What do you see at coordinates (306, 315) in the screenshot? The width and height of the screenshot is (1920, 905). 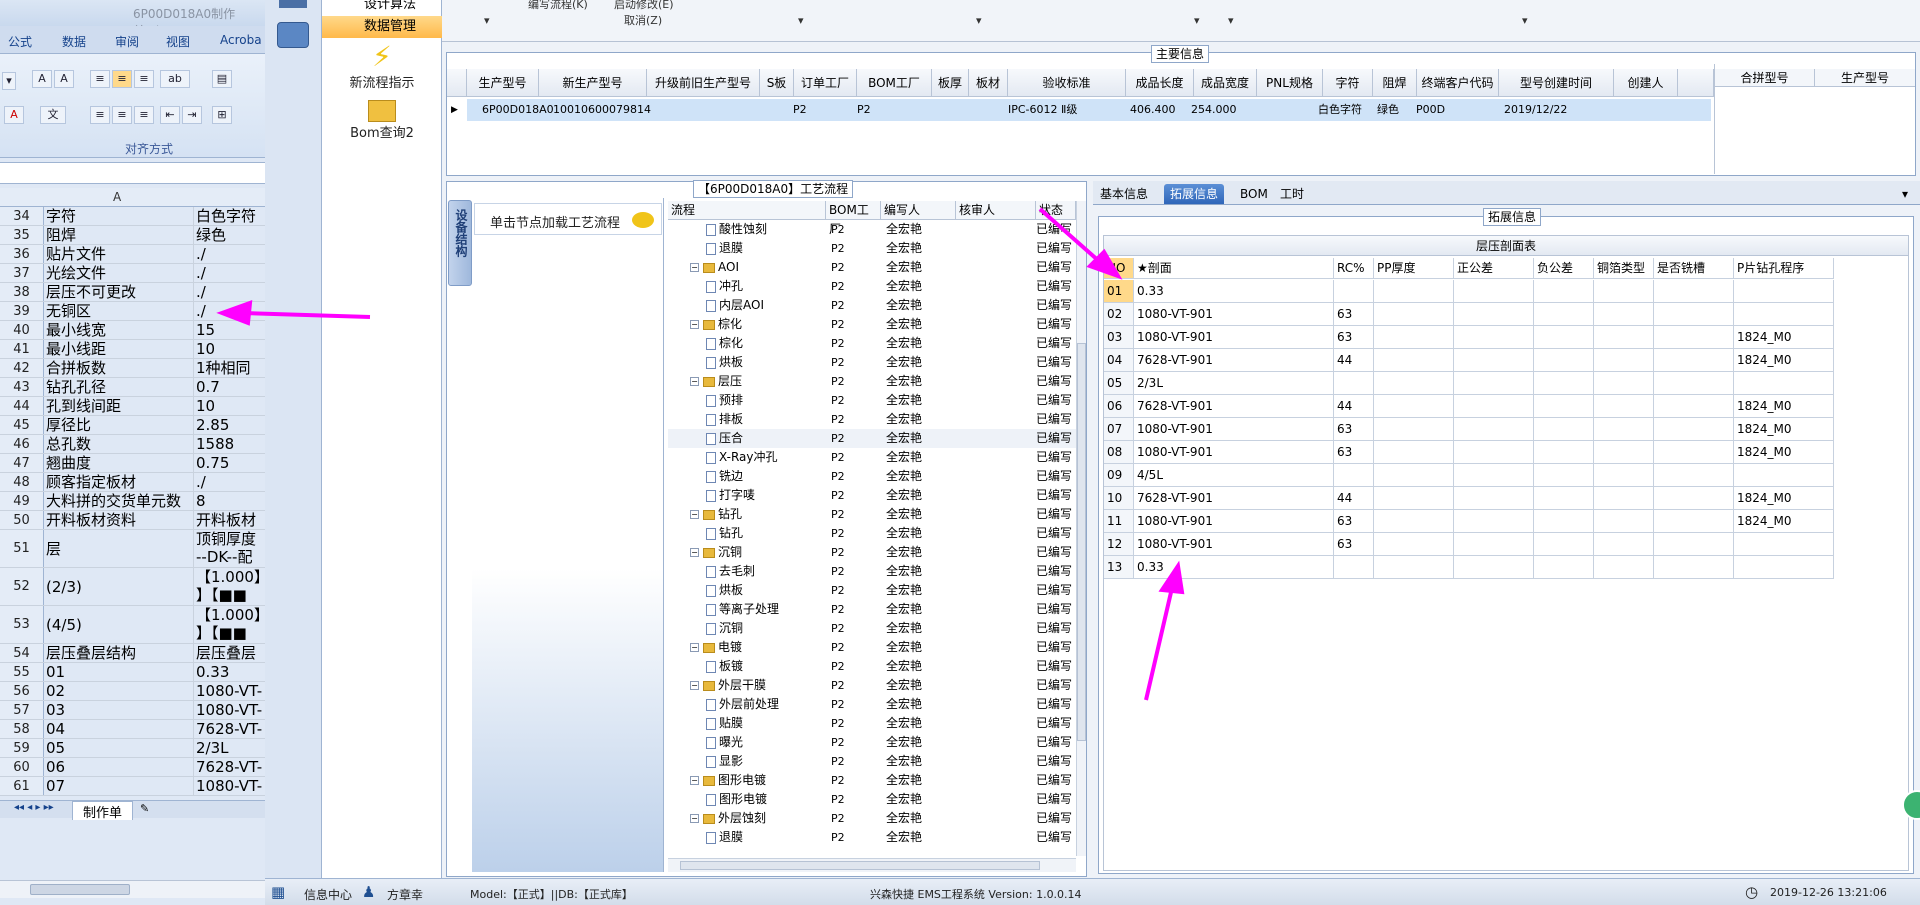 I see `arrow-excel` at bounding box center [306, 315].